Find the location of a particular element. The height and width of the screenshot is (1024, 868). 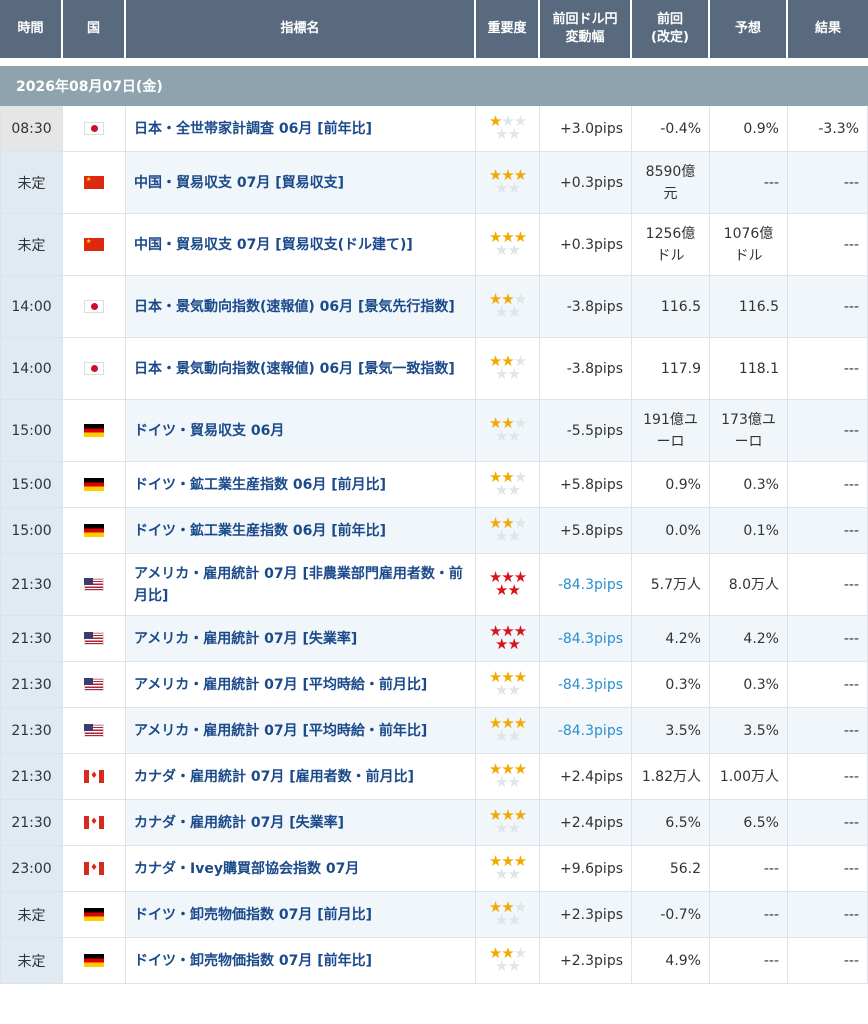

forecast-value: --- is located at coordinates (771, 960).